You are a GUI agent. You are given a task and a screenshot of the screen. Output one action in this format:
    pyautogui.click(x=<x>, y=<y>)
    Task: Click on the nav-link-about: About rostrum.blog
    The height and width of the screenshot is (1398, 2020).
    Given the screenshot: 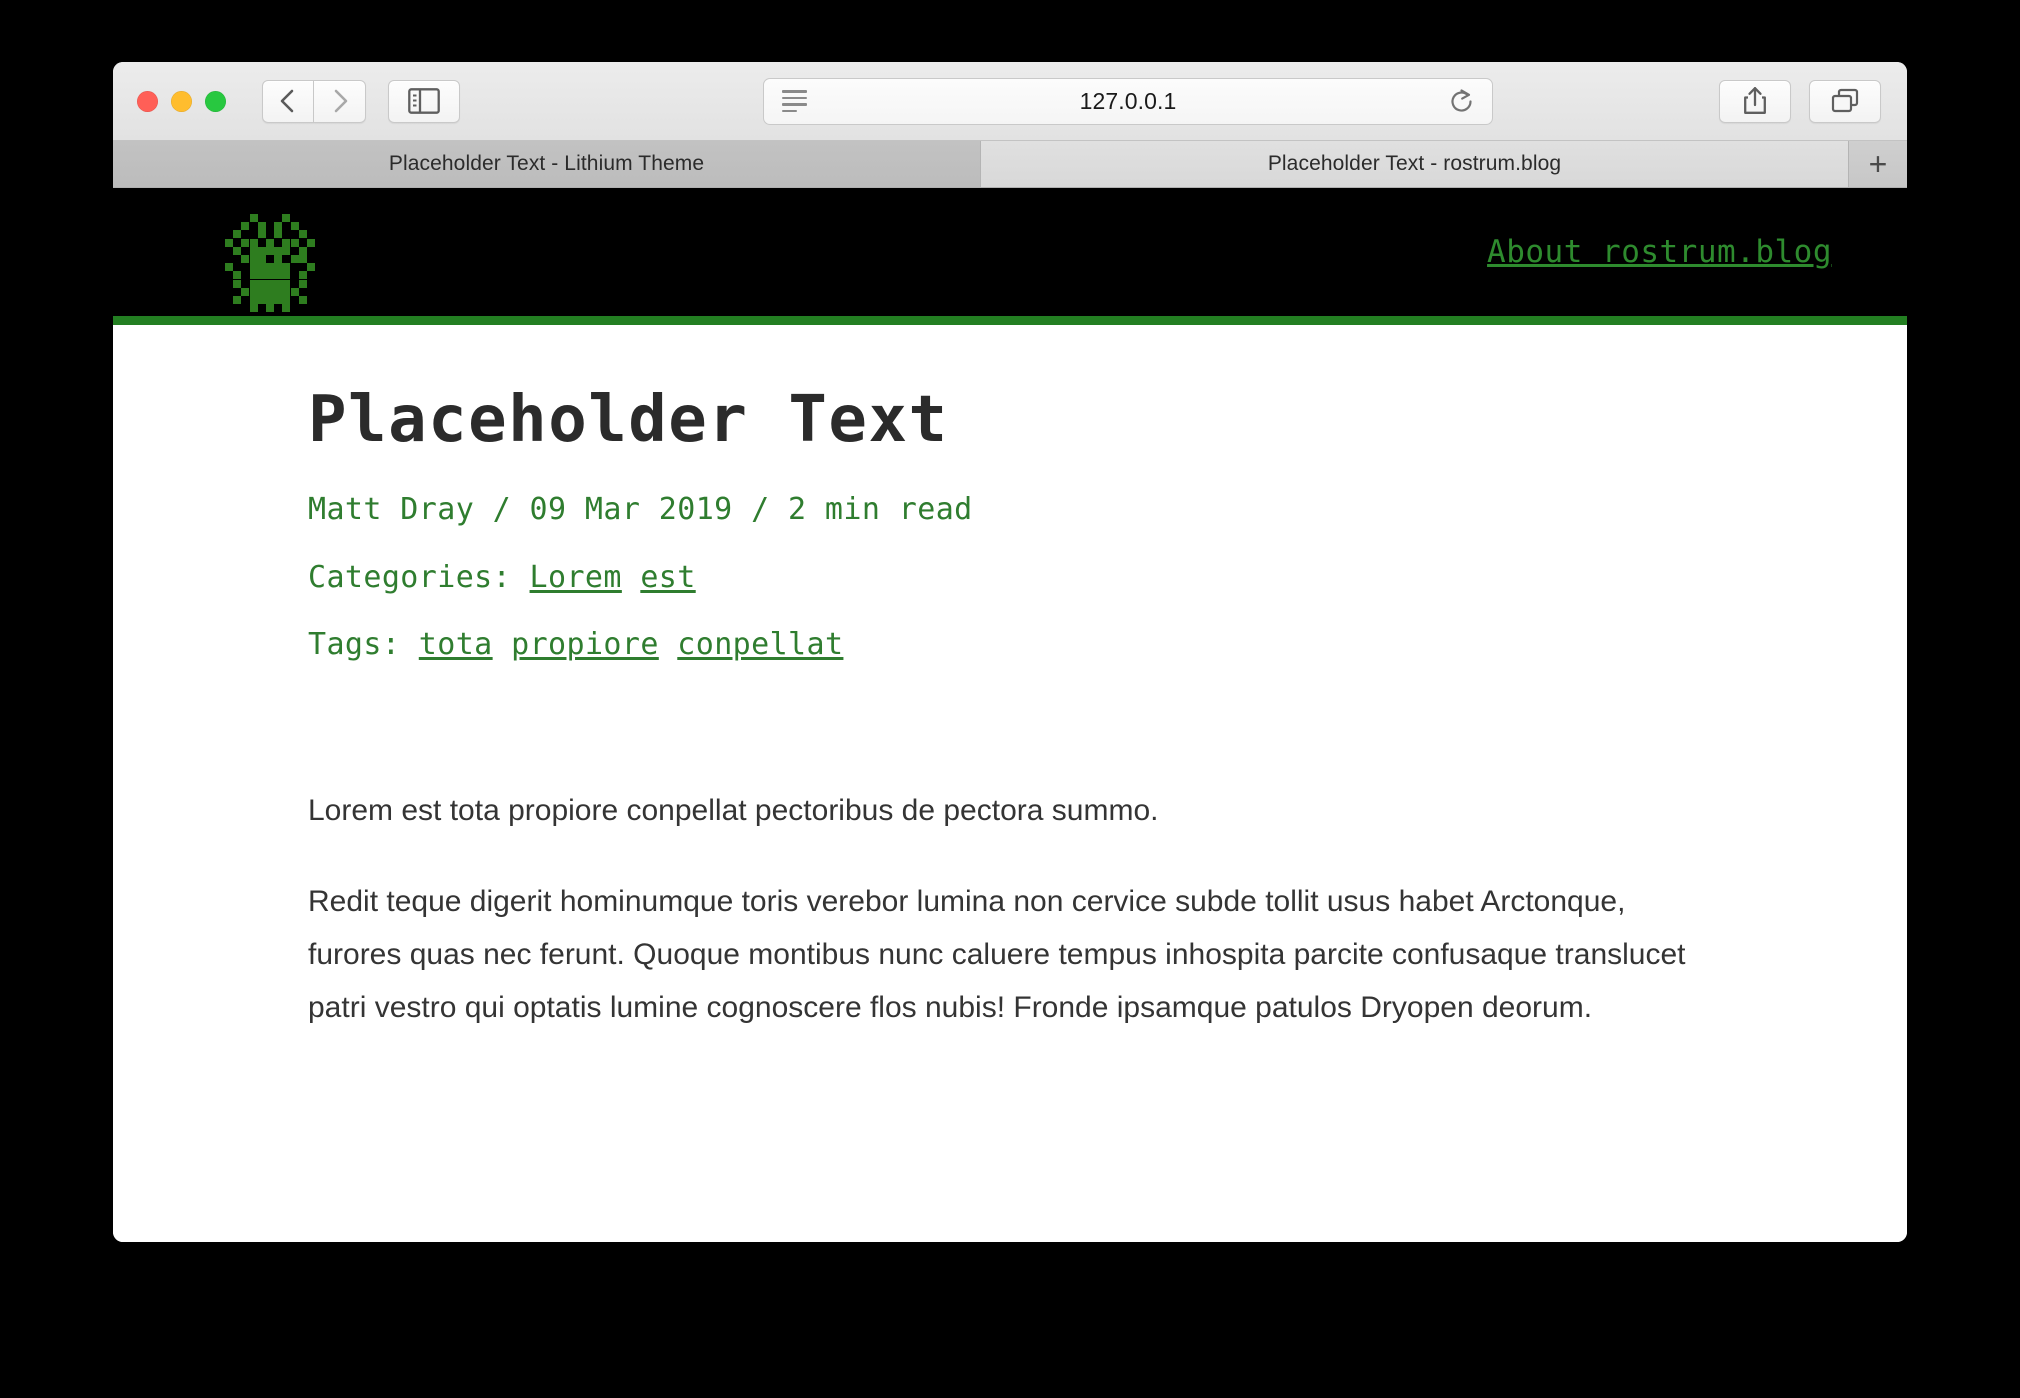 What is the action you would take?
    pyautogui.click(x=1659, y=252)
    